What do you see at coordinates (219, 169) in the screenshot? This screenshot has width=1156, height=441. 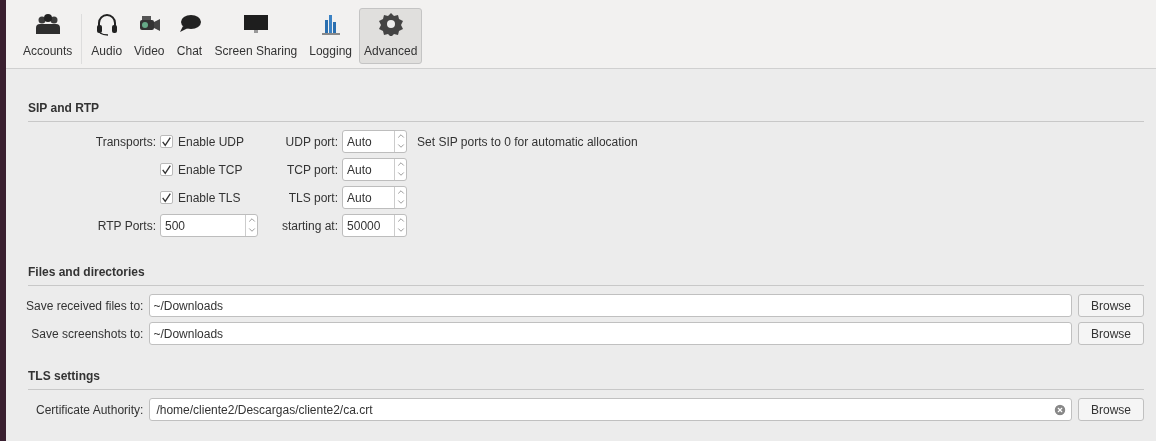 I see `checkbox: Enable TCP` at bounding box center [219, 169].